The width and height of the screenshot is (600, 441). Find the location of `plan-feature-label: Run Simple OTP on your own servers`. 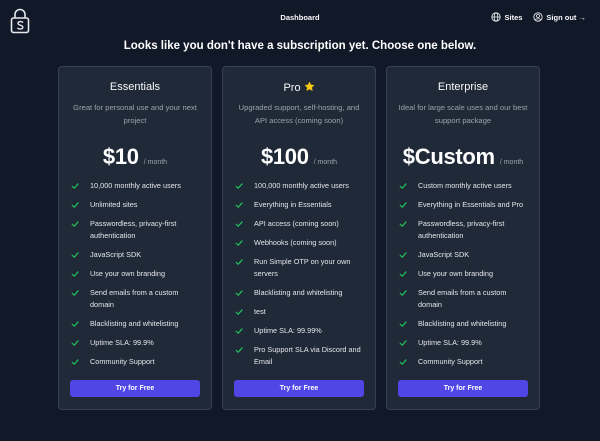

plan-feature-label: Run Simple OTP on your own servers is located at coordinates (302, 267).